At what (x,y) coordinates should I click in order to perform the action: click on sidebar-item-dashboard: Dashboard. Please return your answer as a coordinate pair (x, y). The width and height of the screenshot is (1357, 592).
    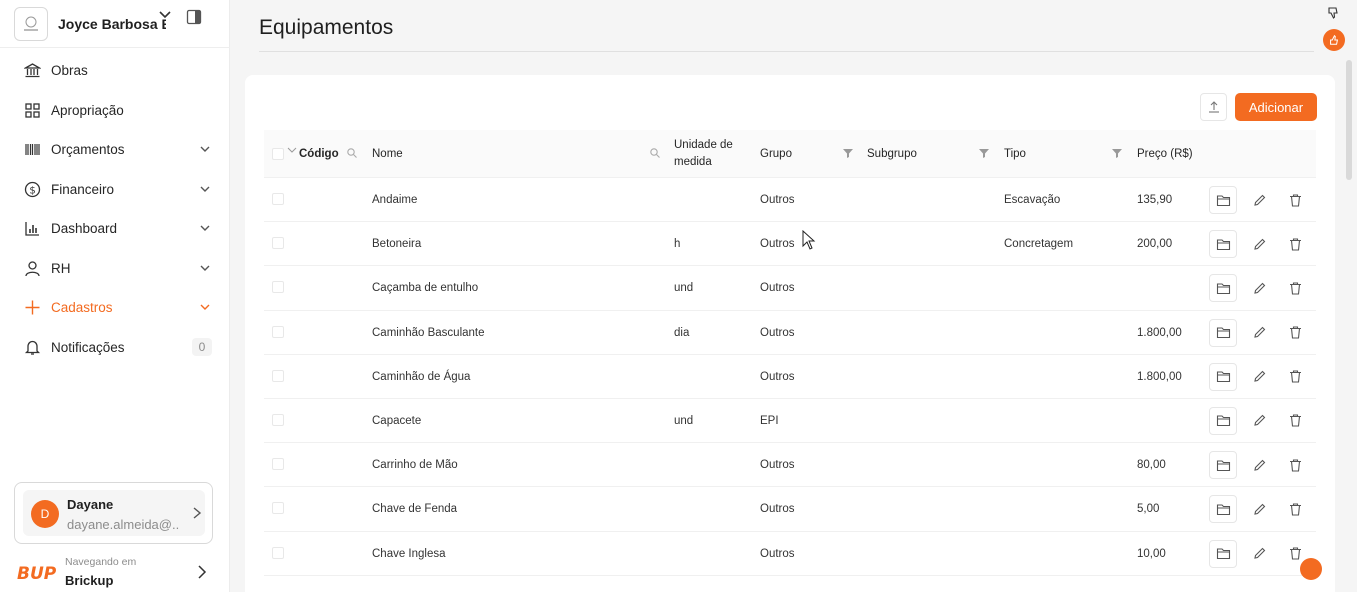
    Looking at the image, I should click on (115, 229).